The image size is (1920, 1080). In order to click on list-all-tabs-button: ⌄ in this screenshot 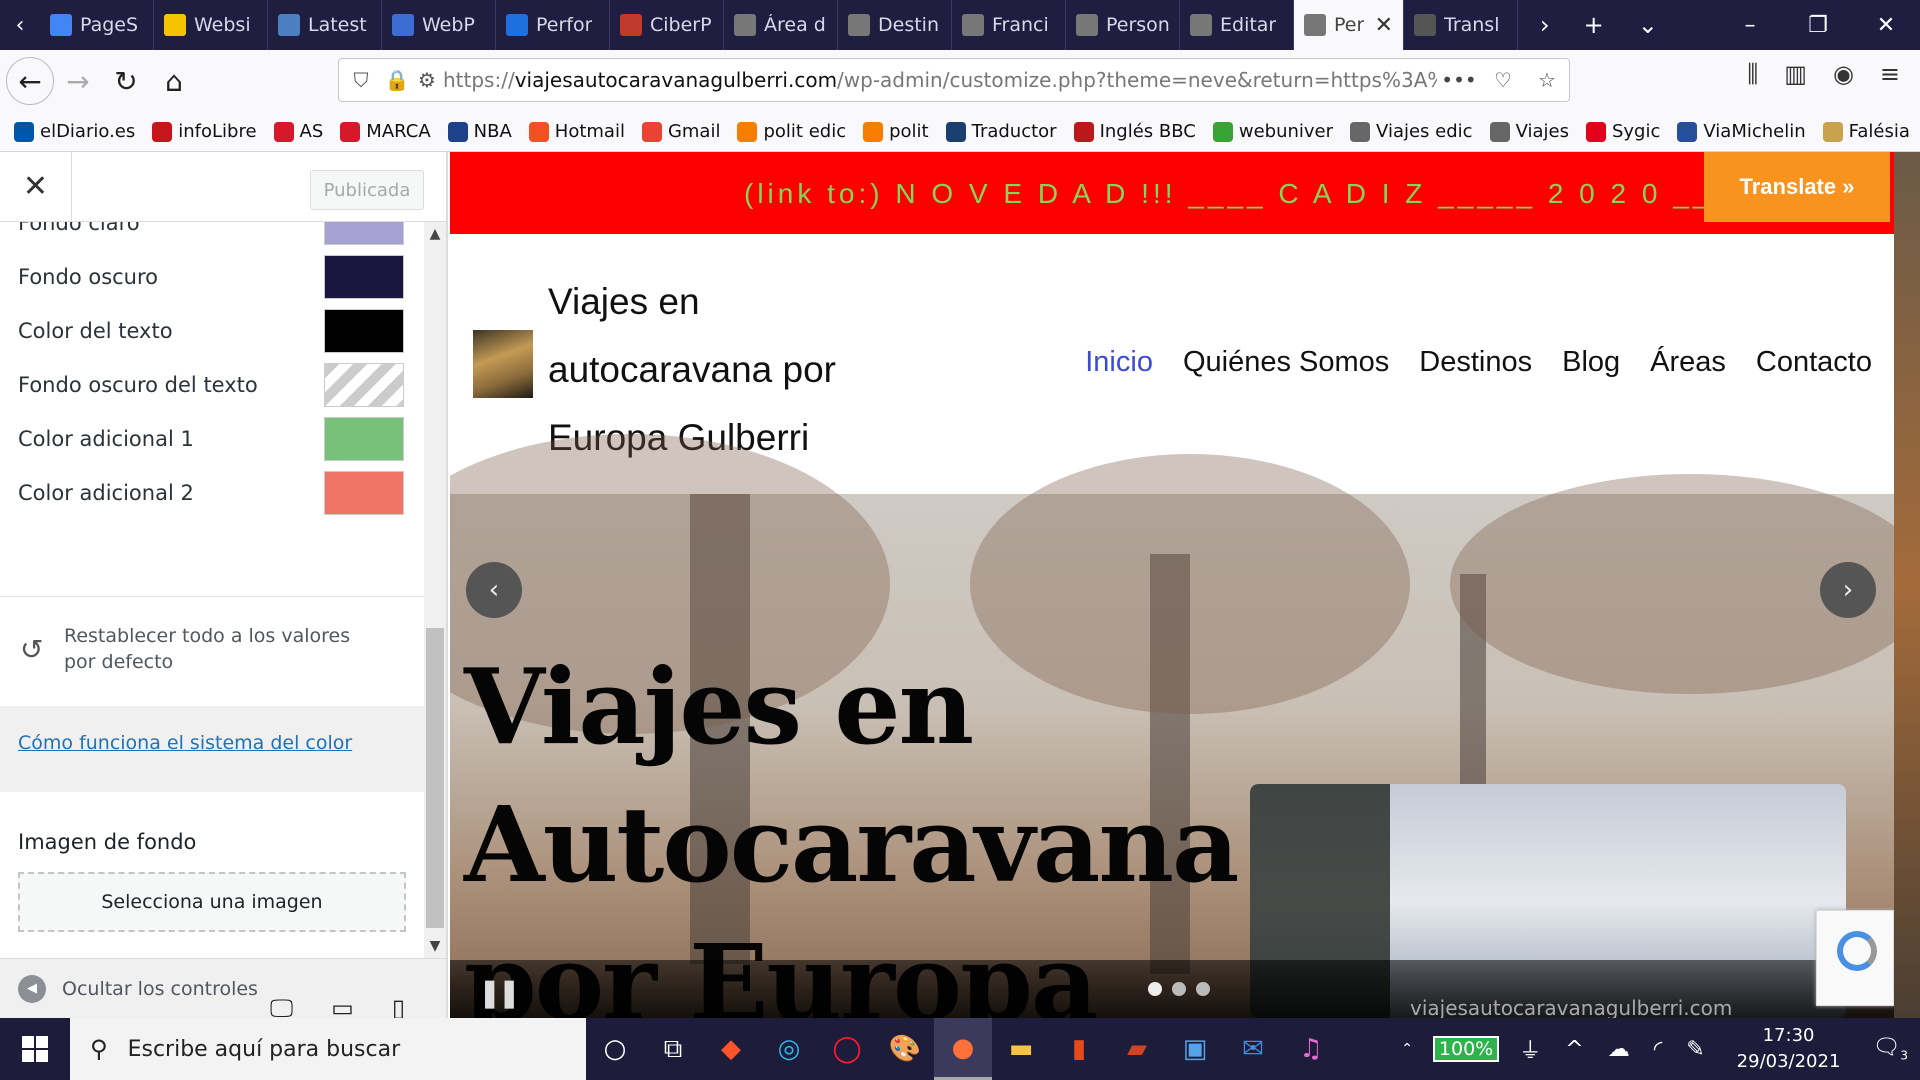, I will do `click(1648, 25)`.